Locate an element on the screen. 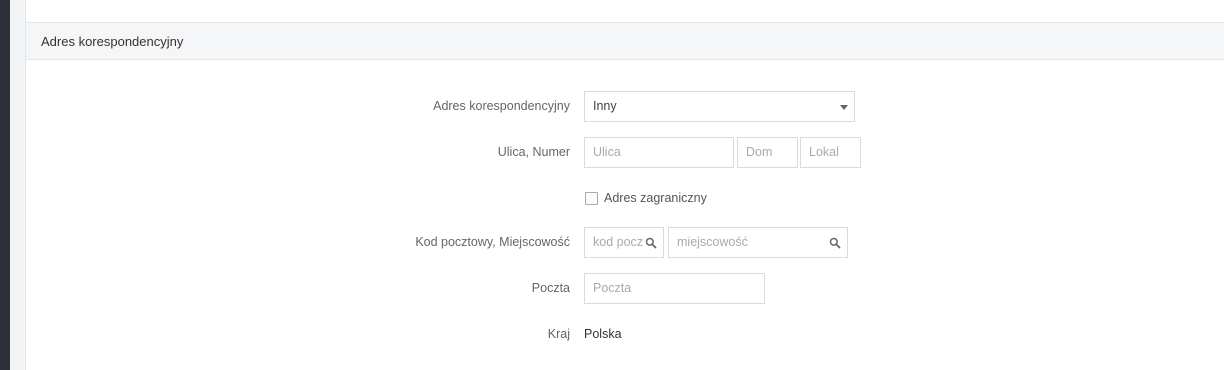 This screenshot has width=1224, height=370. sidebar-edge is located at coordinates (5, 185).